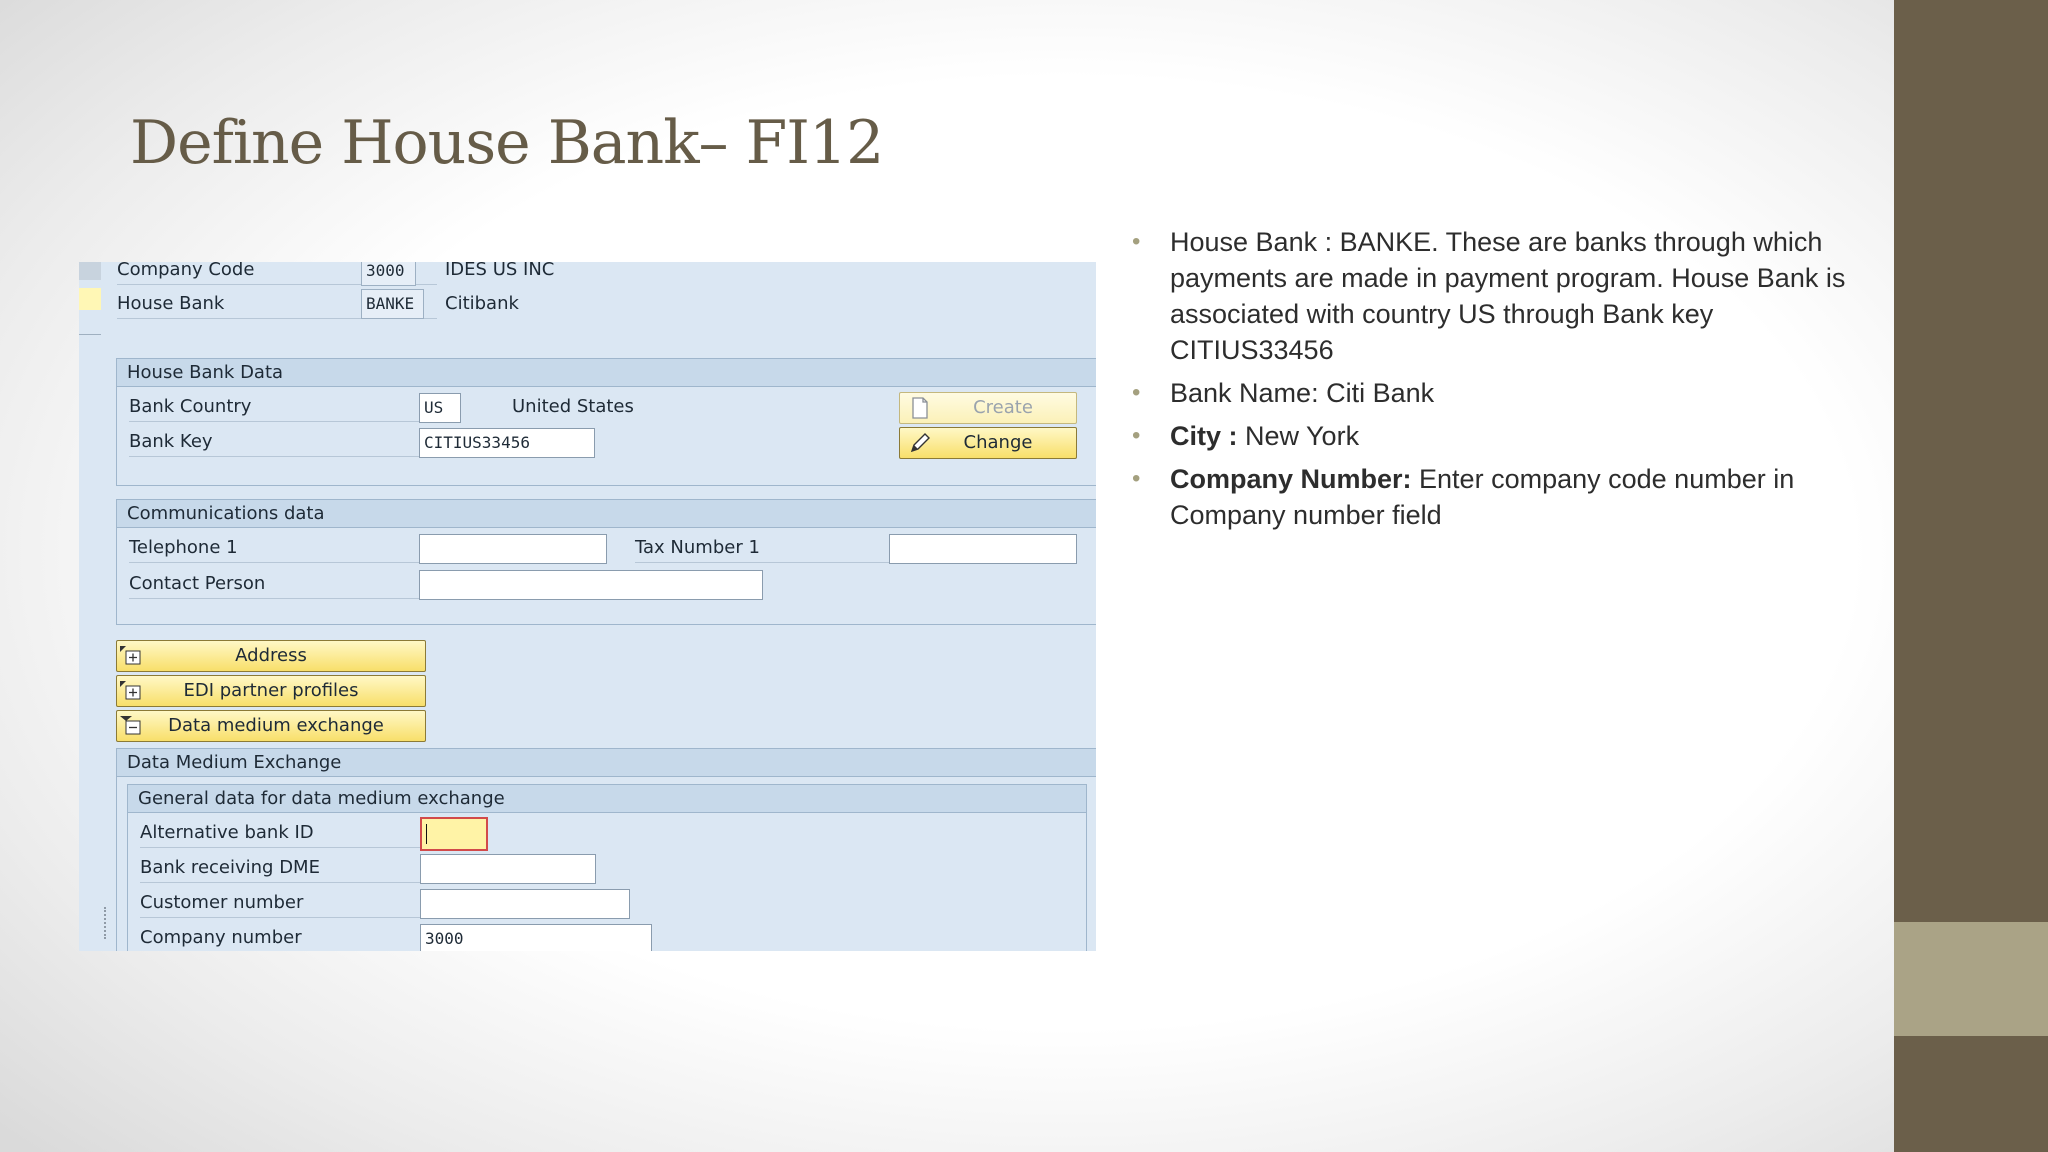  Describe the element at coordinates (90, 271) in the screenshot. I see `row-marker` at that location.